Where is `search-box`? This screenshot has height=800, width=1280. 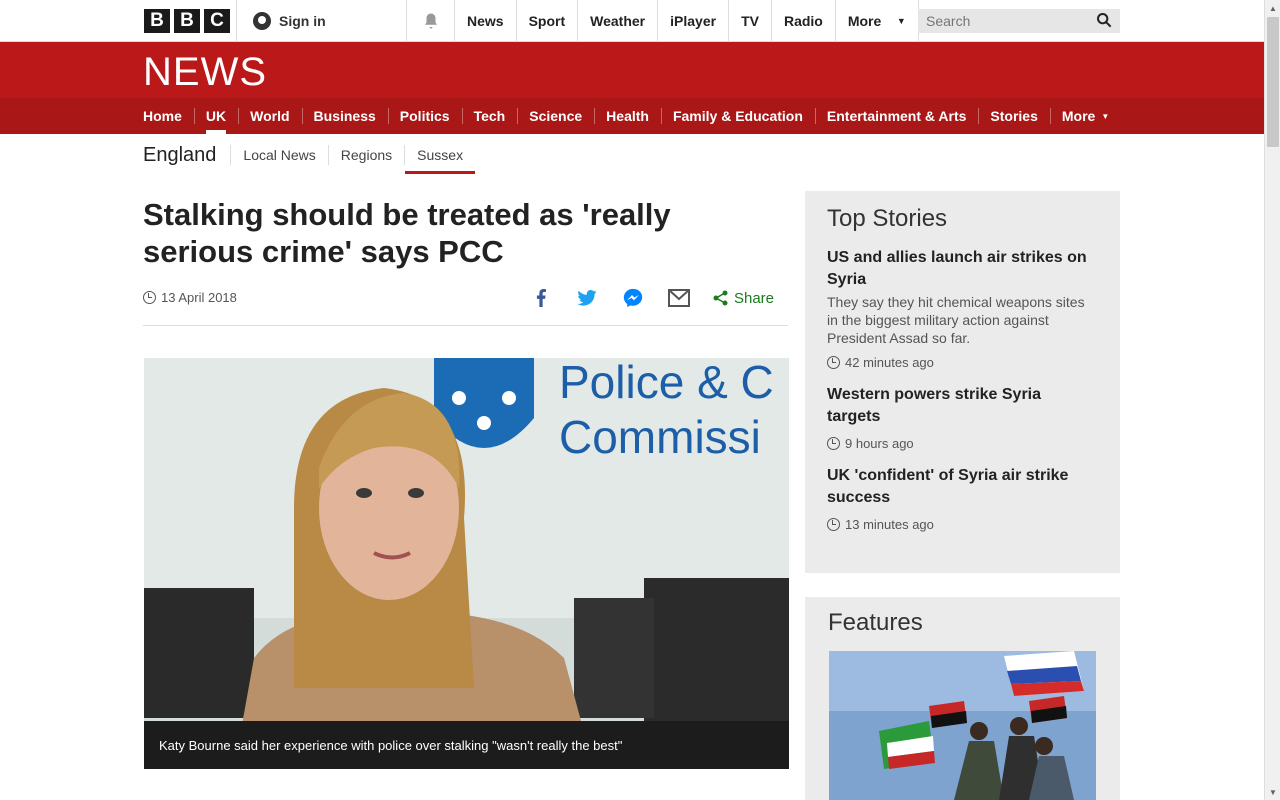
search-box is located at coordinates (1019, 21).